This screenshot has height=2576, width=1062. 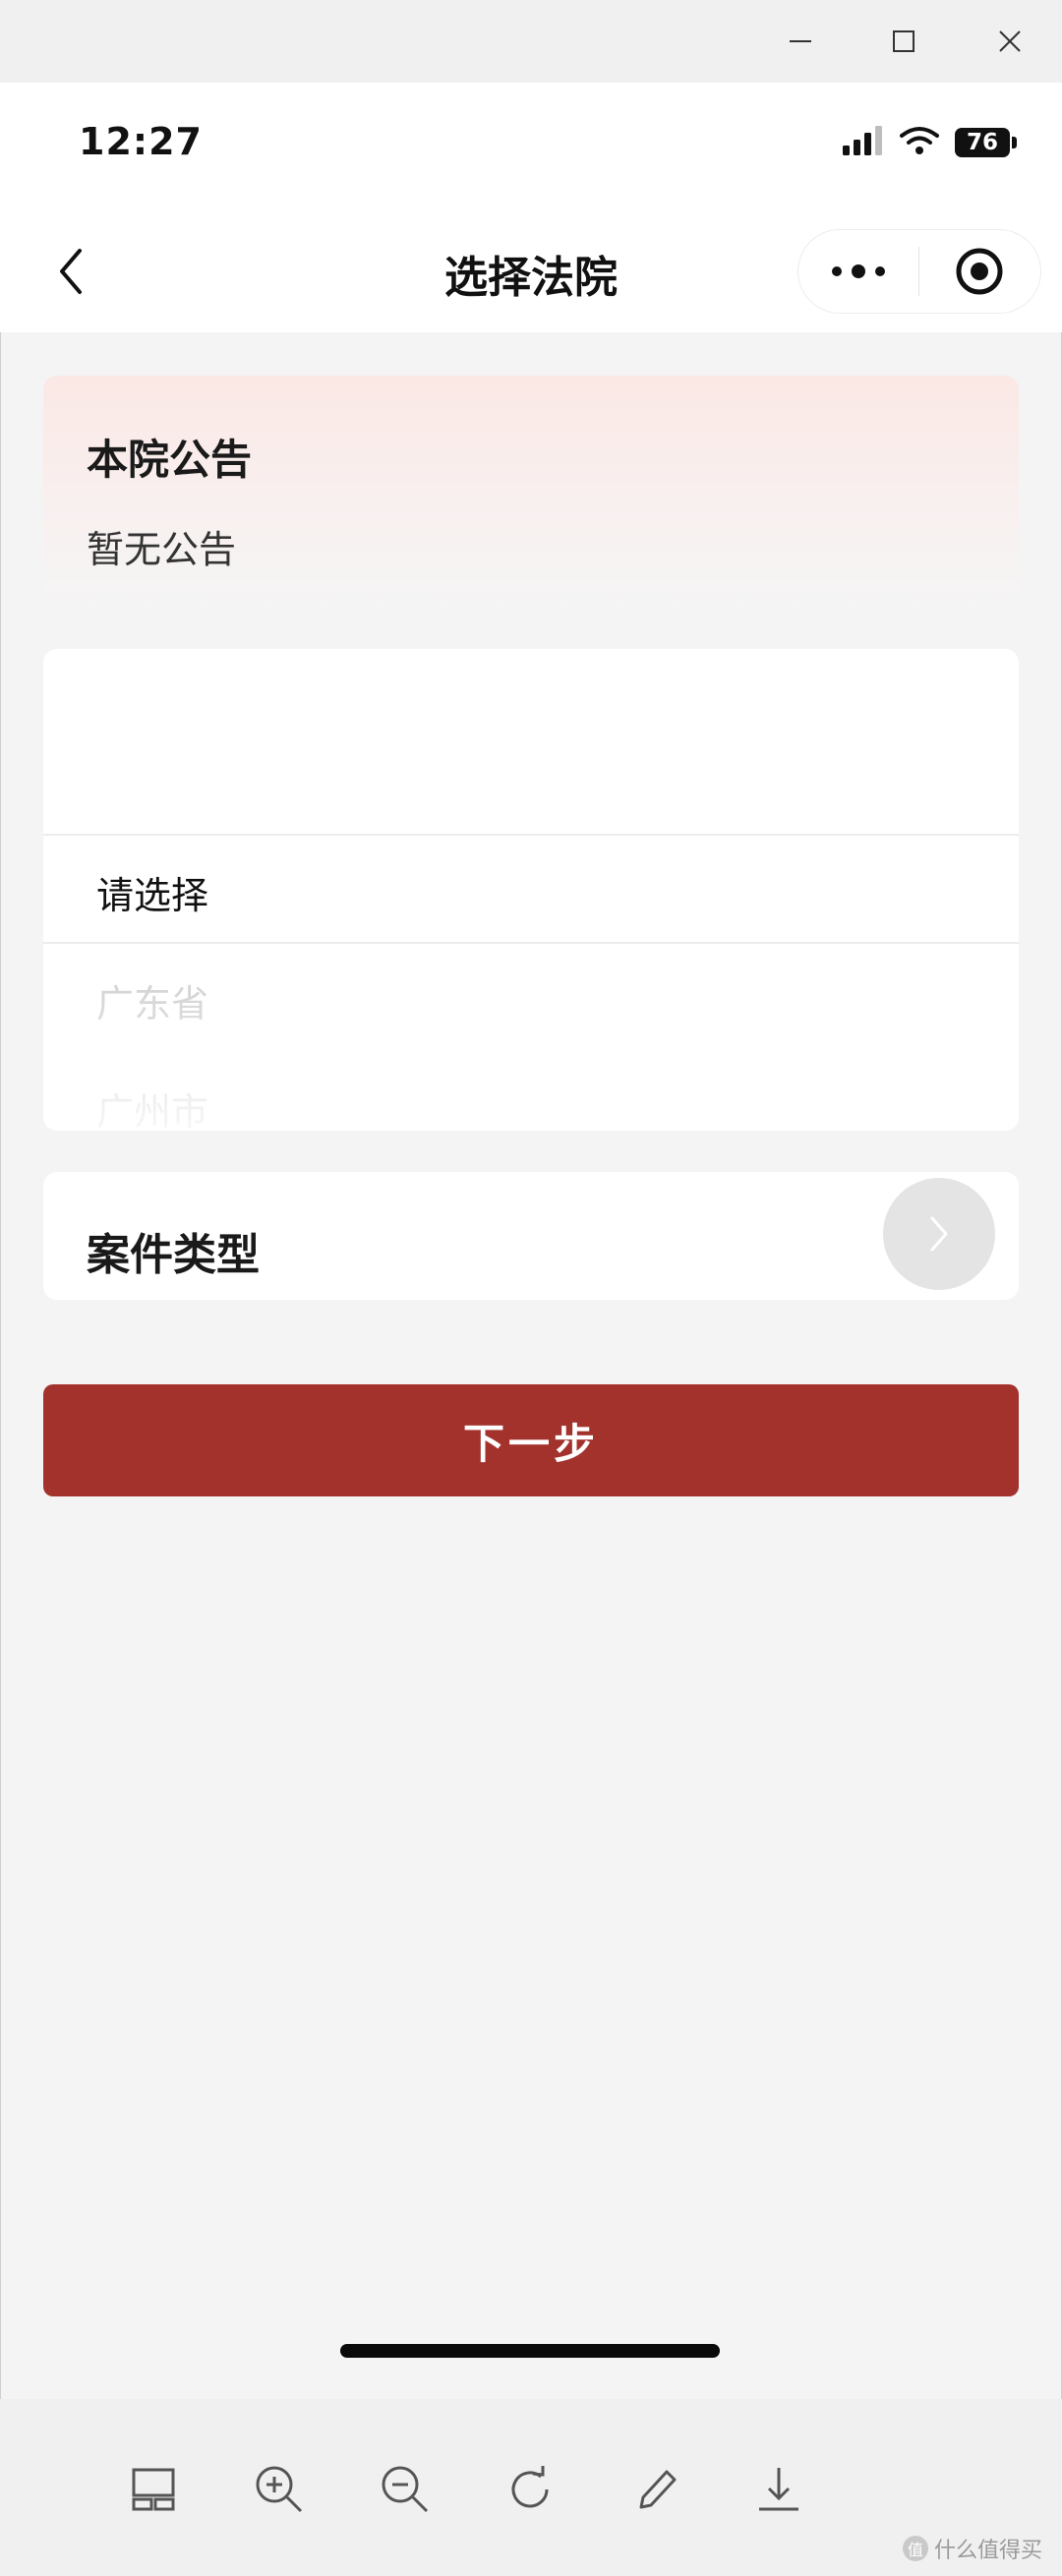 I want to click on notice-title: 本院公告, so click(x=170, y=460).